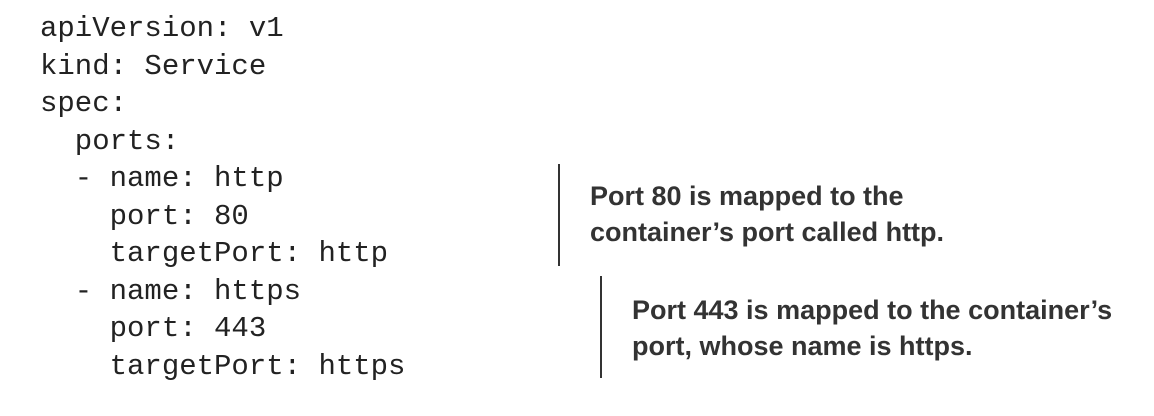 The width and height of the screenshot is (1154, 416). I want to click on annotation-http-line-2: container’s port called http., so click(767, 232).